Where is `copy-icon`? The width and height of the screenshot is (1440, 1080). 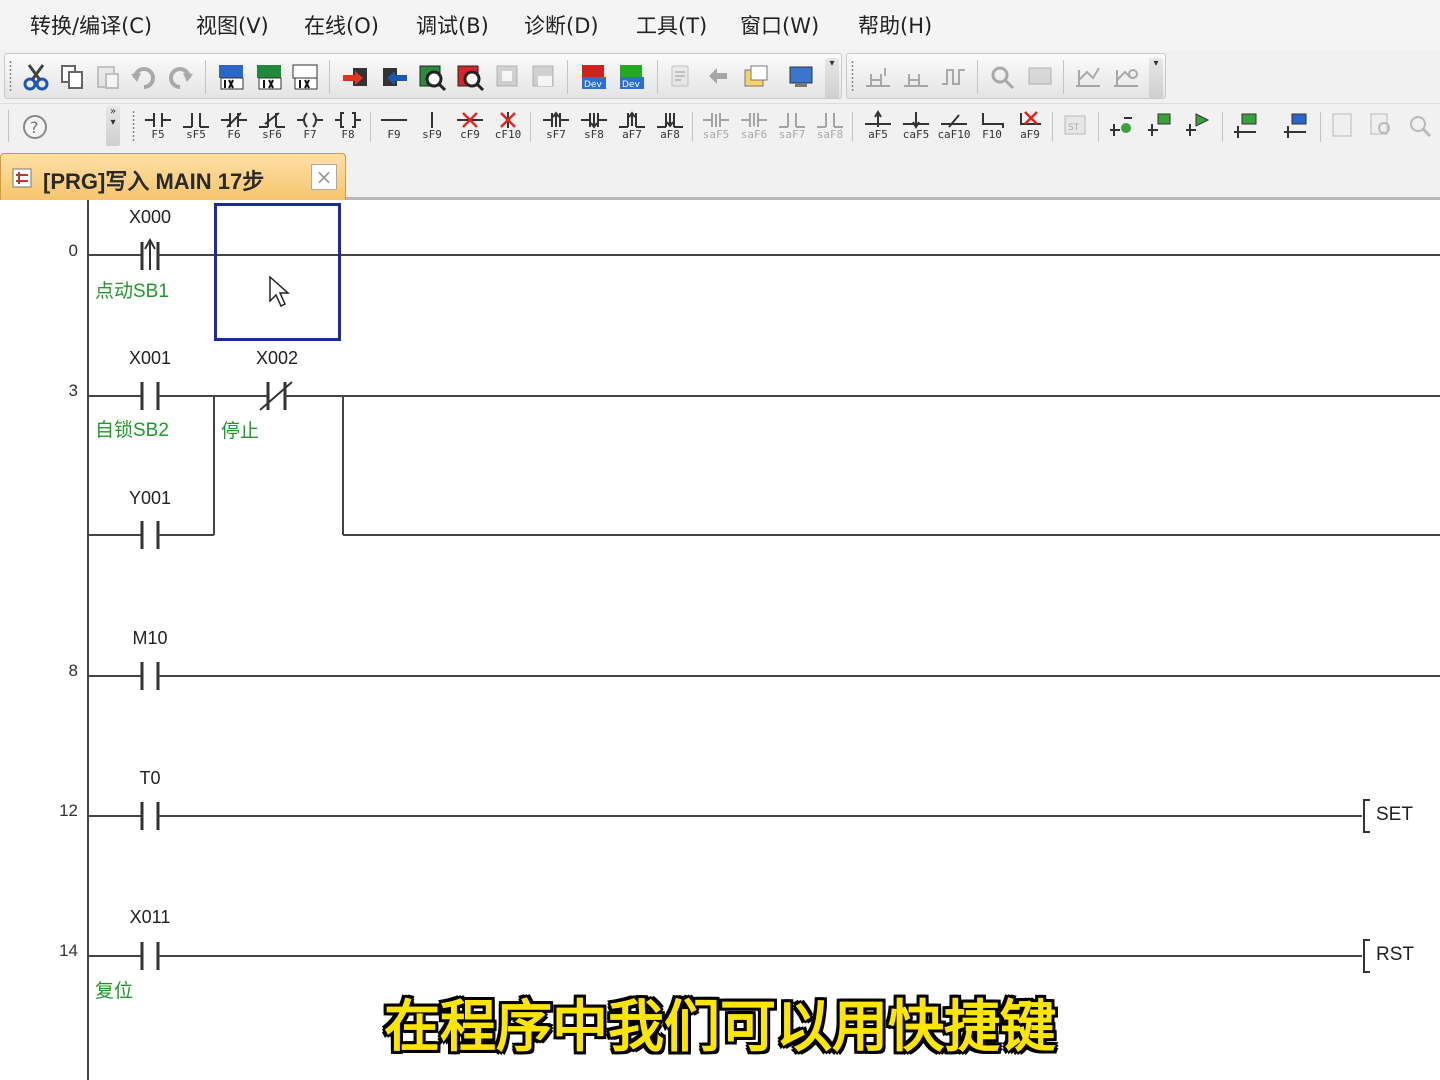
copy-icon is located at coordinates (72, 77).